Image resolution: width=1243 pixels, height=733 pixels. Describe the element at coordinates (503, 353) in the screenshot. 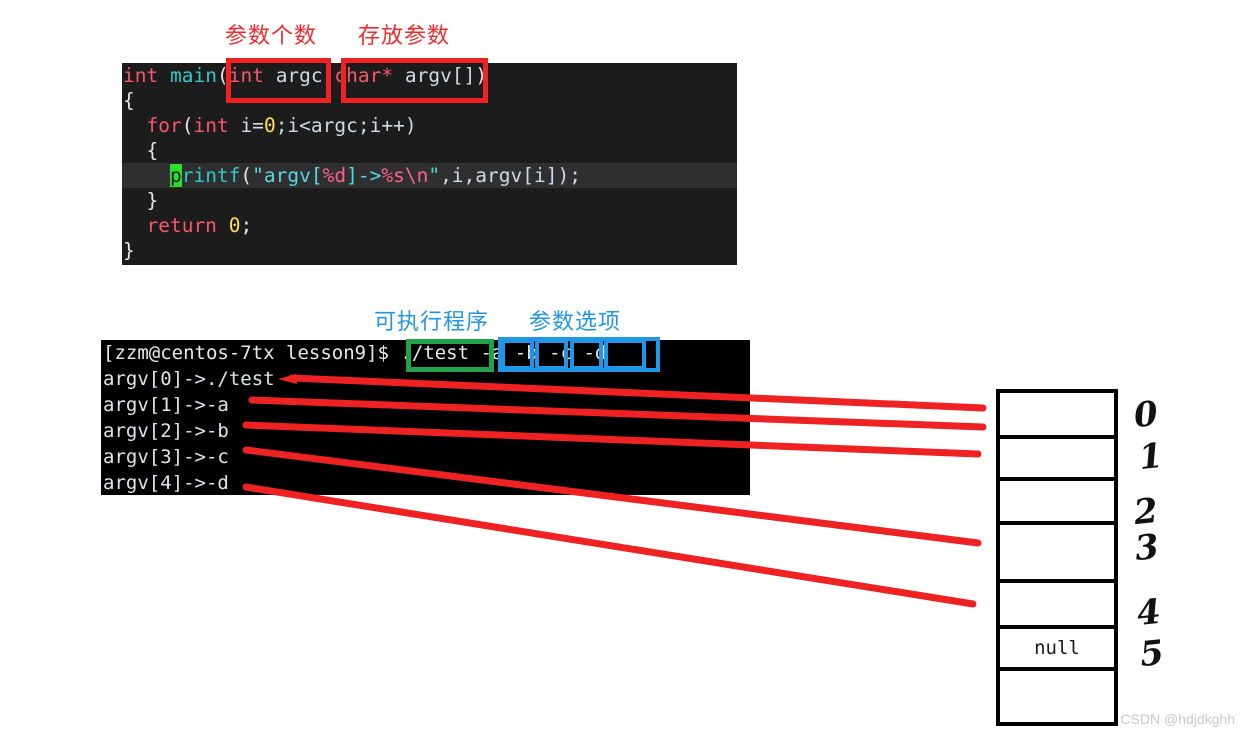

I see `terminal-command: ./test -a -b -c -d` at that location.